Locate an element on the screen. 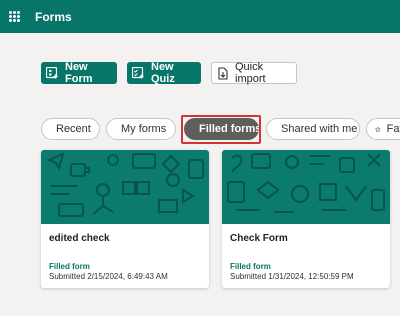  quick-import-button: Quick import is located at coordinates (254, 73).